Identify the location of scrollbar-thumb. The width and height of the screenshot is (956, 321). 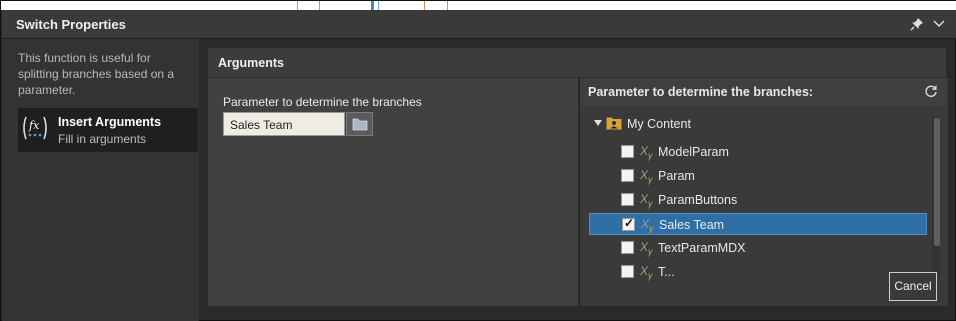
(937, 182).